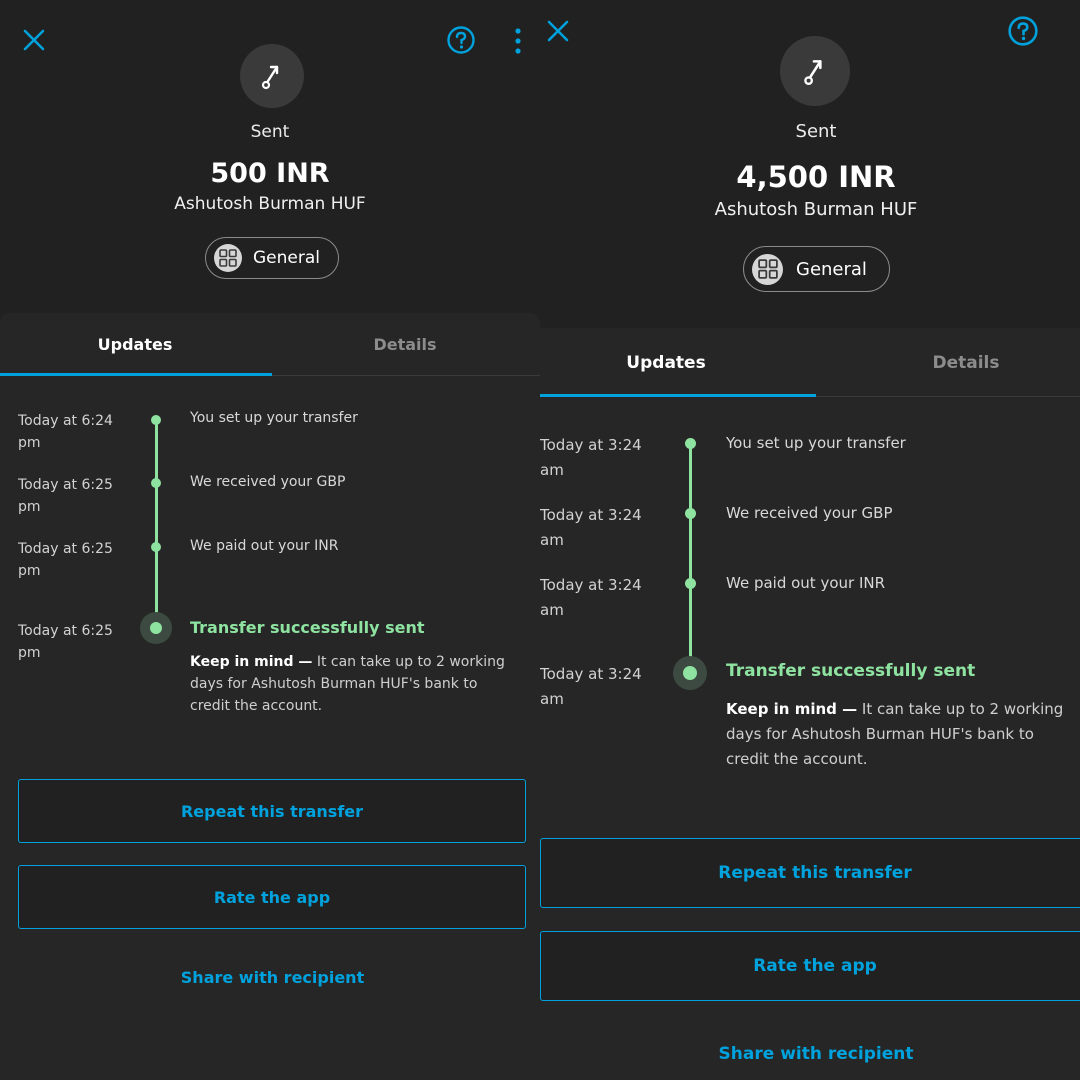 This screenshot has height=1080, width=1080. I want to click on amount: 500 INR, so click(270, 173).